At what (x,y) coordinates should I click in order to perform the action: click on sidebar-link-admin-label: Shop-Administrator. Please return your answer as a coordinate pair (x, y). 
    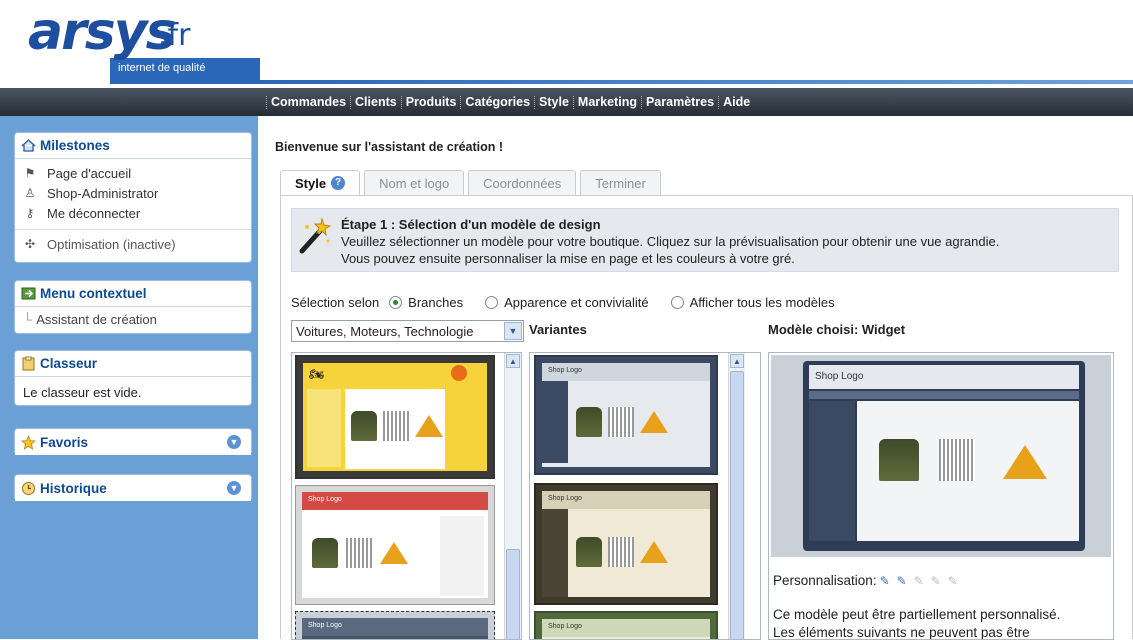
    Looking at the image, I should click on (103, 193).